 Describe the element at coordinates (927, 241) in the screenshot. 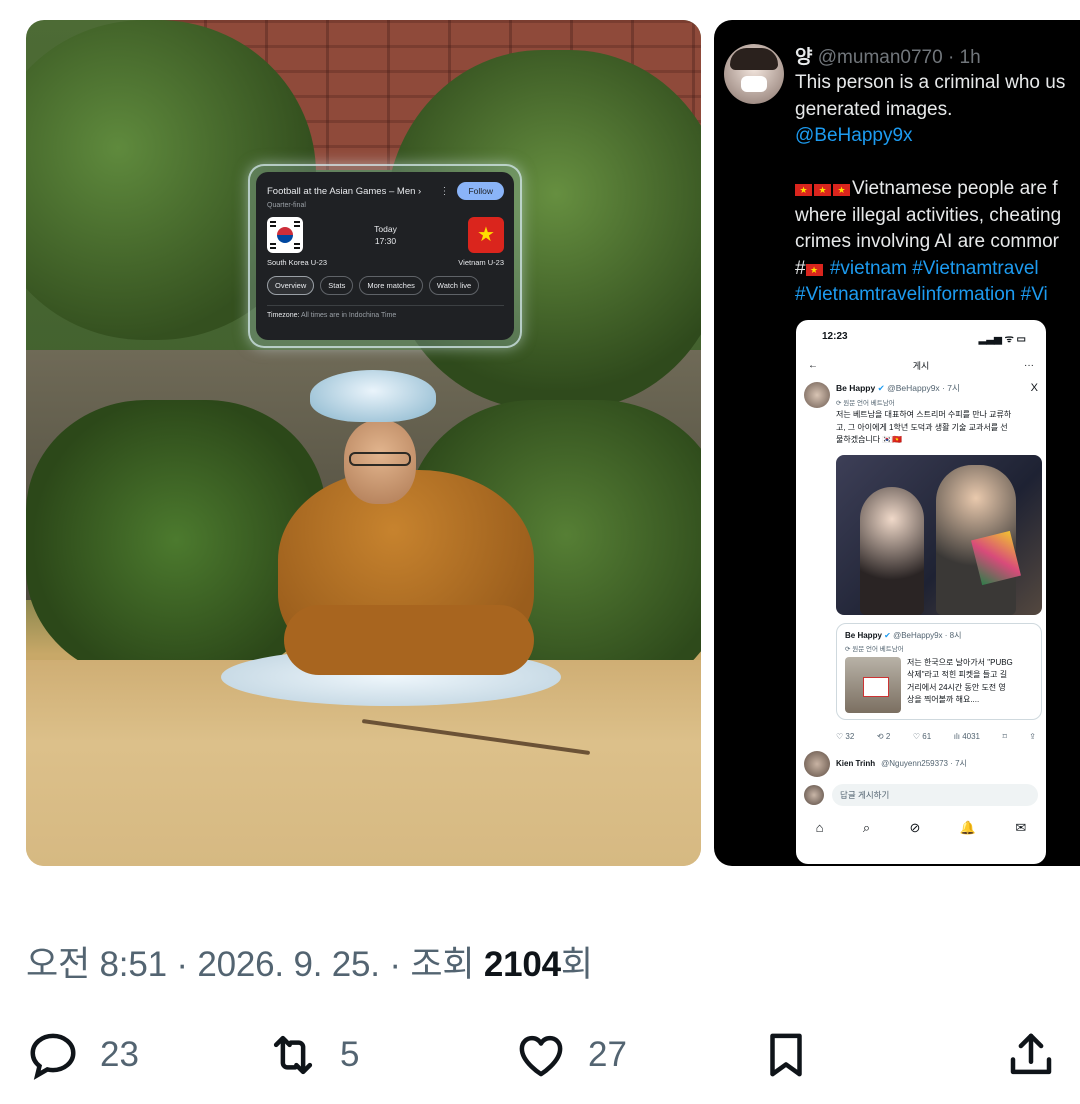

I see `text-line: crimes involving AI are commor` at that location.